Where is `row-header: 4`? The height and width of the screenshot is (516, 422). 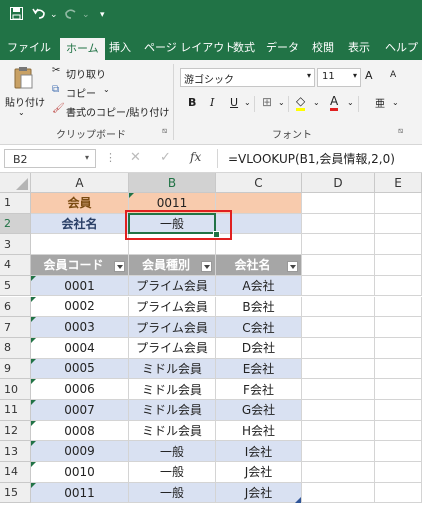
row-header: 4 is located at coordinates (15, 265).